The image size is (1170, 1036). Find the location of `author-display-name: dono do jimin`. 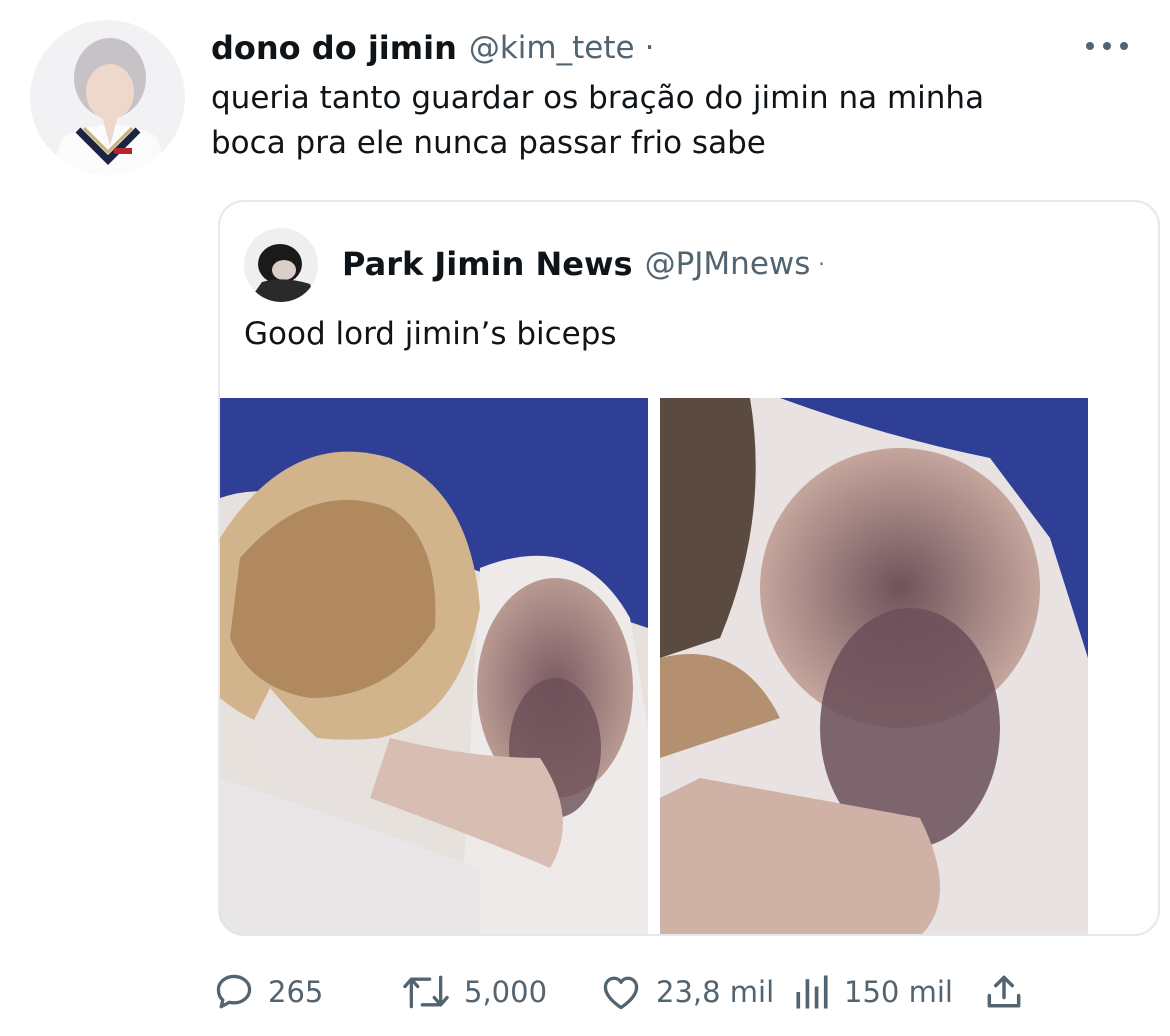

author-display-name: dono do jimin is located at coordinates (334, 48).